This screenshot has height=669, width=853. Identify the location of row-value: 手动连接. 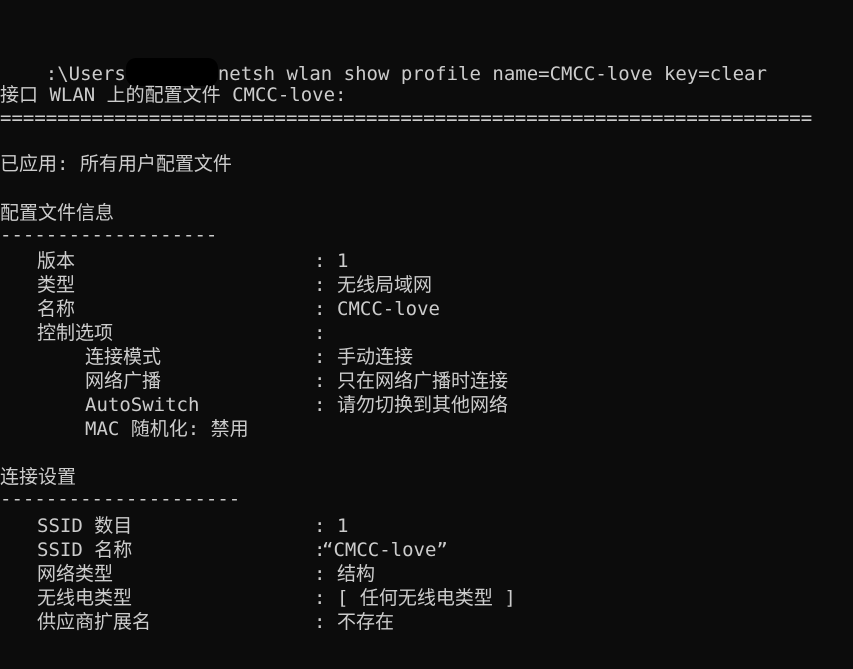
(375, 357).